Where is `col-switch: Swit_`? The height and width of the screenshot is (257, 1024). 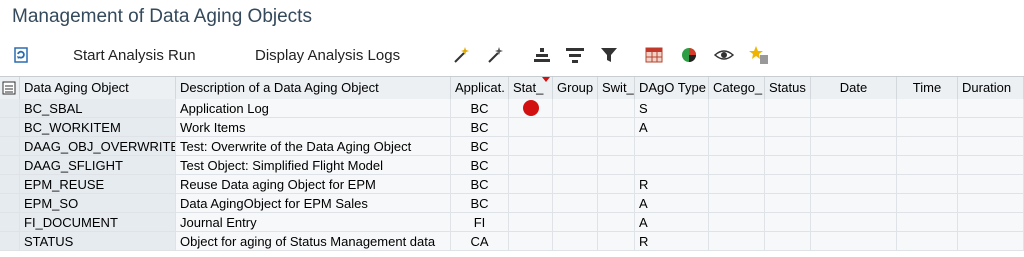
col-switch: Swit_ is located at coordinates (616, 88).